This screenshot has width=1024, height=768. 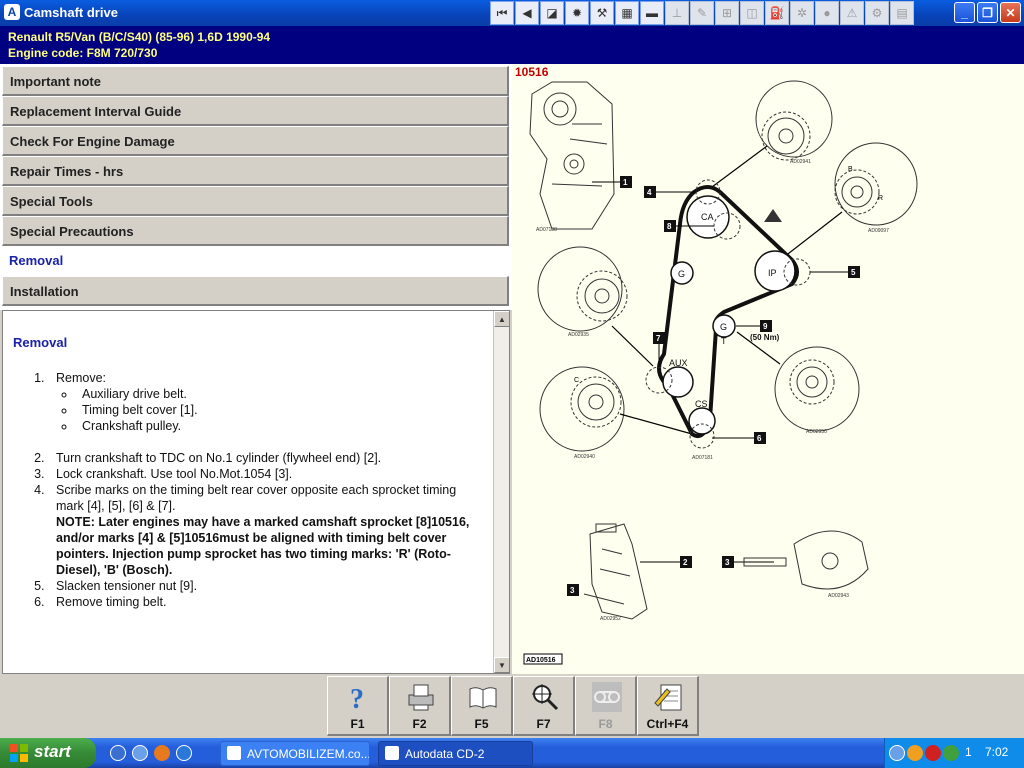 I want to click on airbag-icon: ●, so click(x=827, y=13).